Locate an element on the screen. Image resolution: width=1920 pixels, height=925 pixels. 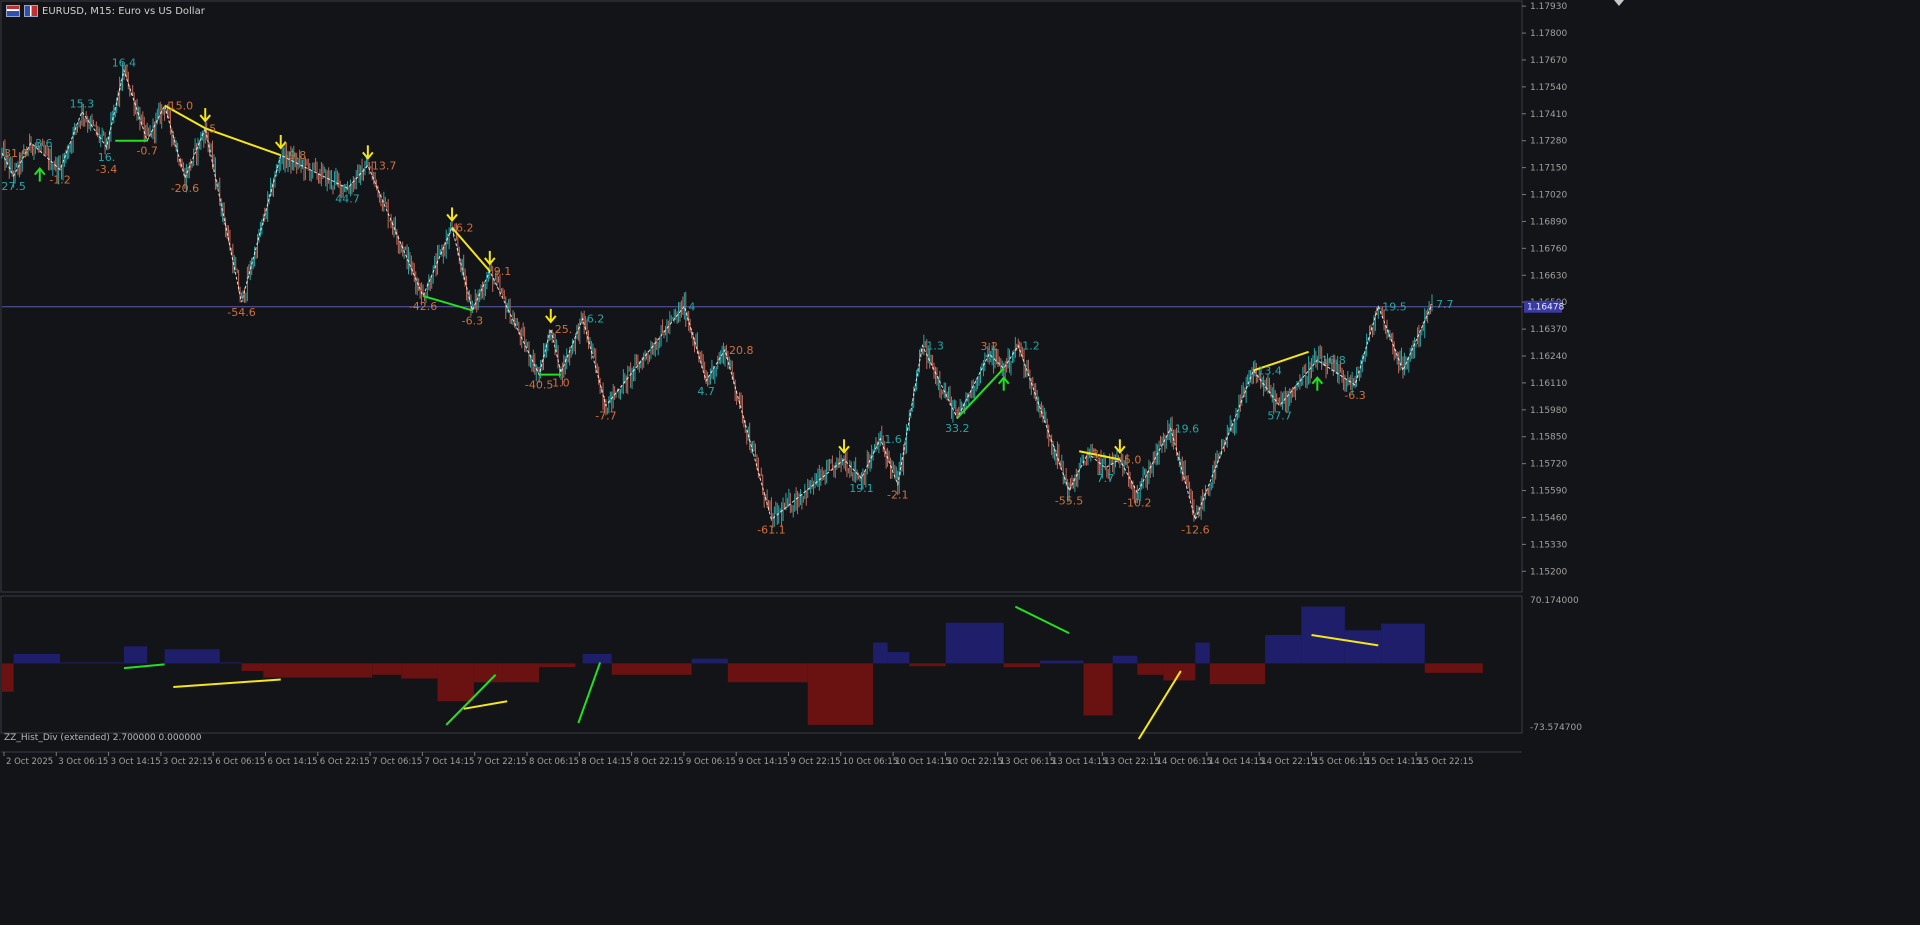
divergence-line is located at coordinates (243, 142).